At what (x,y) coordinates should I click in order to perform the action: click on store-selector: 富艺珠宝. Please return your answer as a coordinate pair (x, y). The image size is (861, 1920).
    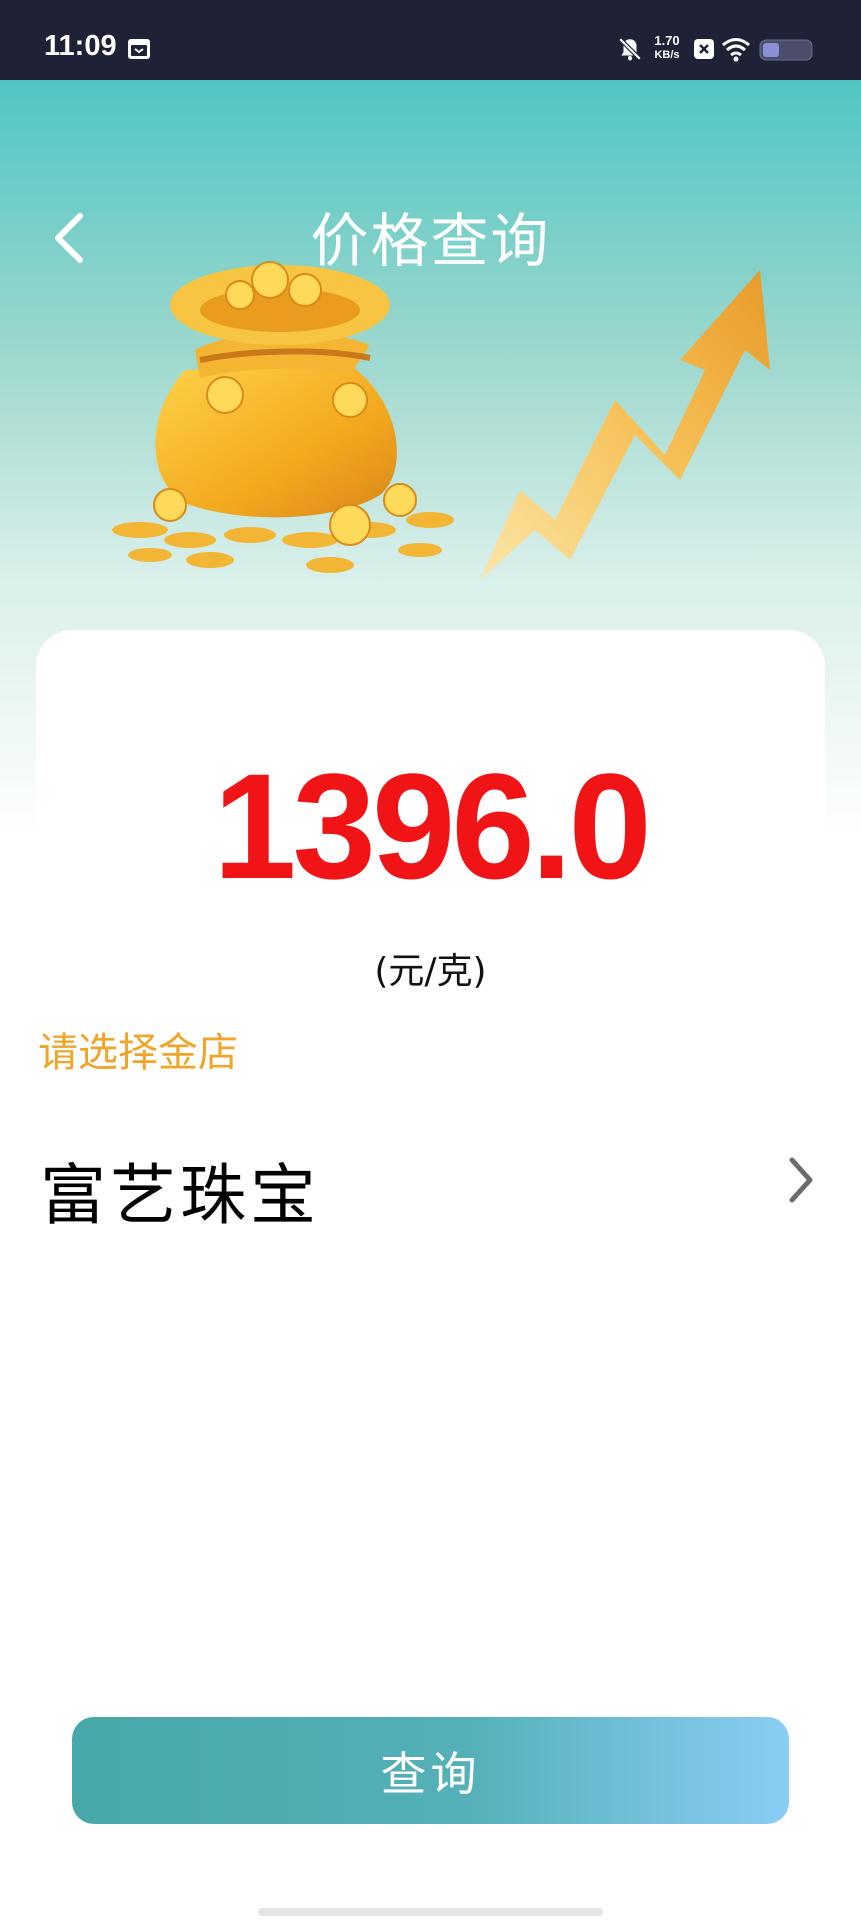
    Looking at the image, I should click on (425, 1182).